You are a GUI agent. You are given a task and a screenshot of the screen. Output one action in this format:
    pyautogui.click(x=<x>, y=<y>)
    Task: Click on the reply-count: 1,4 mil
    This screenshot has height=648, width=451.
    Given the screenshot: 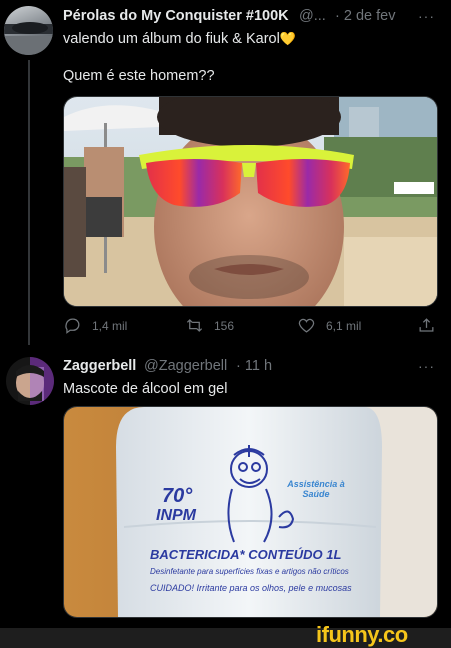 What is the action you would take?
    pyautogui.click(x=110, y=325)
    